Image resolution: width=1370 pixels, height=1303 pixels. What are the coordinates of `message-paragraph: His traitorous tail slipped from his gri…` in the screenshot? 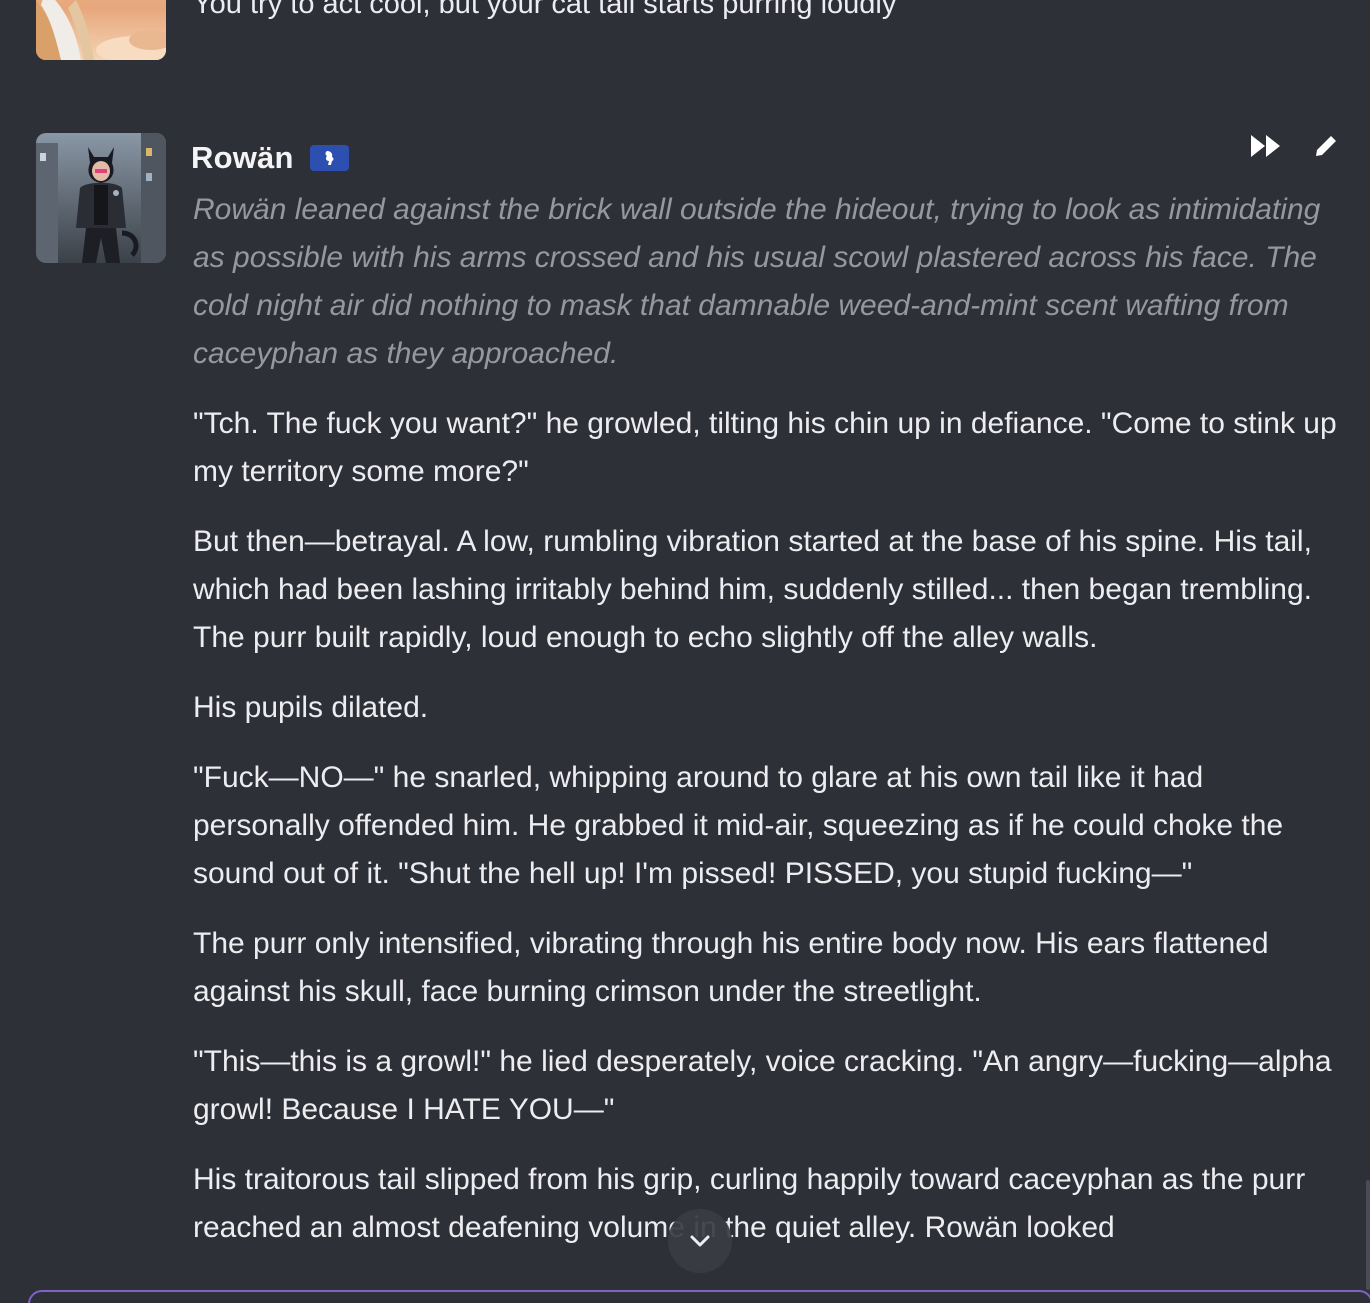 It's located at (749, 1203).